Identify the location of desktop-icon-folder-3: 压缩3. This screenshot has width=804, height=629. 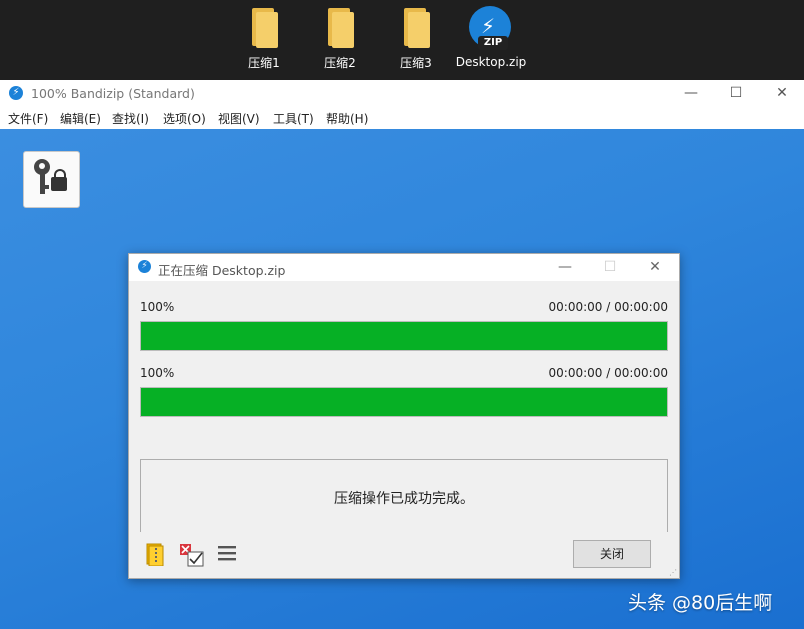
(416, 39).